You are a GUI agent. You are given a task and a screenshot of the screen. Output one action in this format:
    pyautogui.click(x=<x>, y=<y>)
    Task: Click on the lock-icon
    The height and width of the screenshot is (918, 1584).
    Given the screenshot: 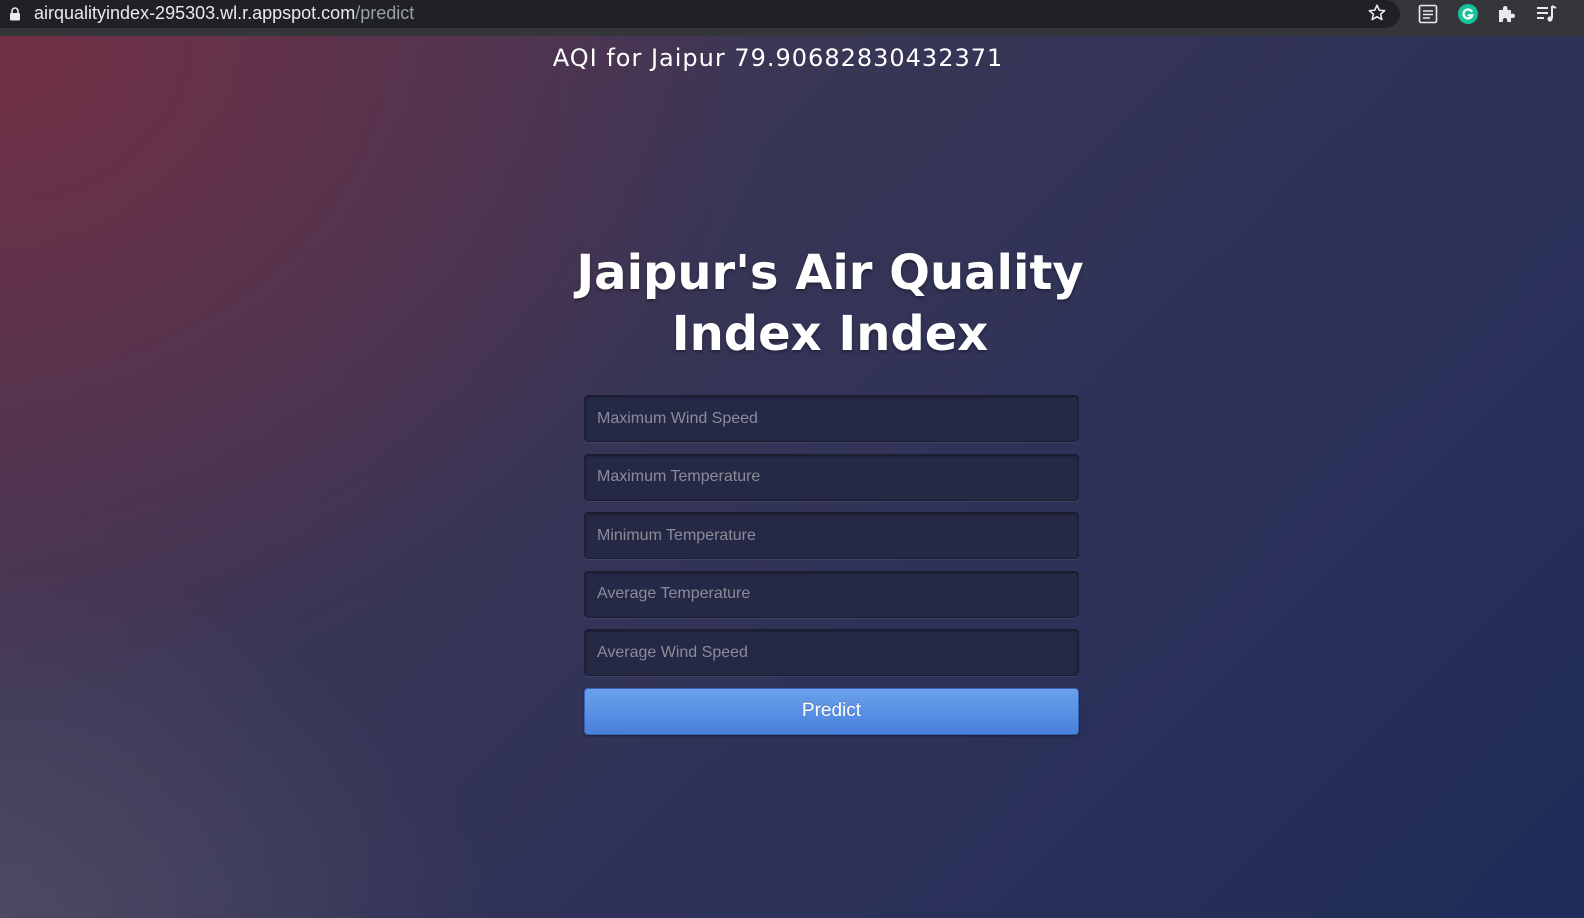 What is the action you would take?
    pyautogui.click(x=15, y=14)
    